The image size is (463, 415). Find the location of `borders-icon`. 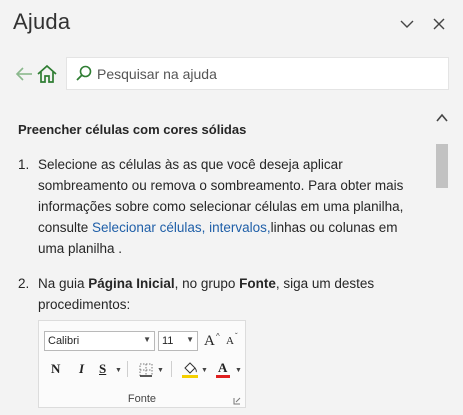

borders-icon is located at coordinates (146, 370).